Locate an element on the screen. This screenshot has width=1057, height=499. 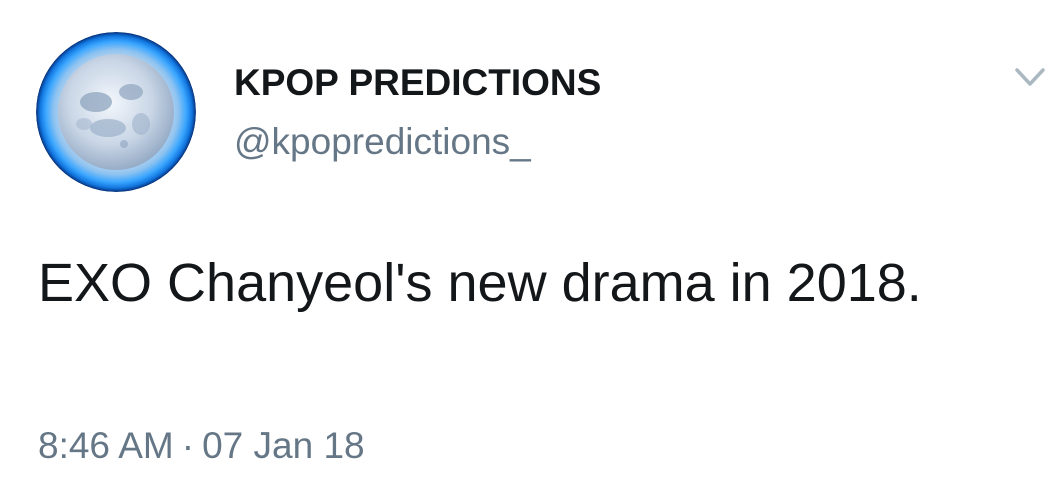
tweet-text: EXO Chanyeol's new drama in 2018. is located at coordinates (480, 283).